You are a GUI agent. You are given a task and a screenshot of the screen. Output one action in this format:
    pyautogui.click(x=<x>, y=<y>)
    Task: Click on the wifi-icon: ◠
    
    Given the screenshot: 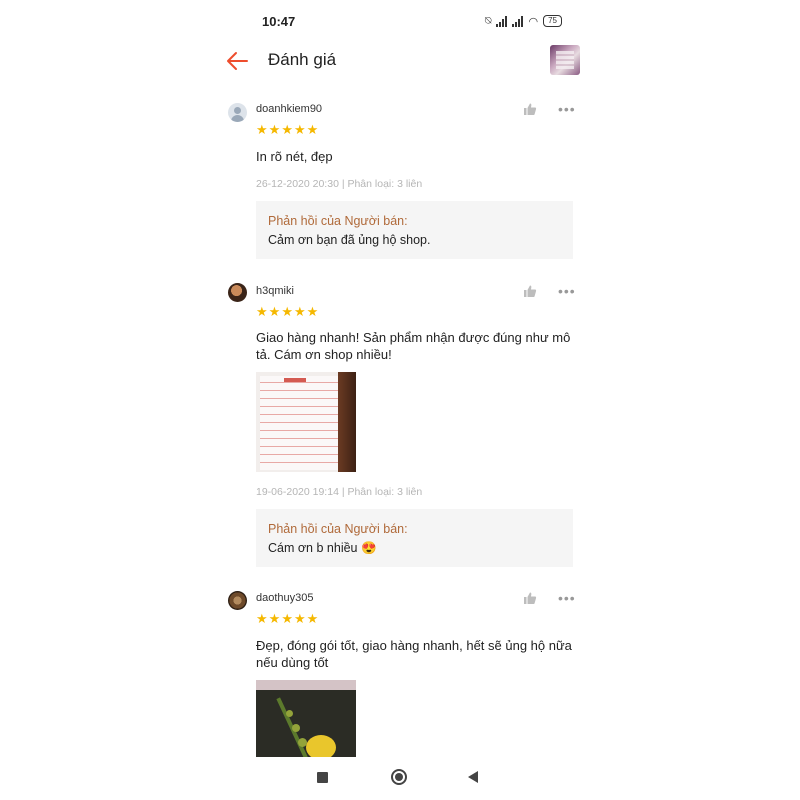 What is the action you would take?
    pyautogui.click(x=533, y=21)
    